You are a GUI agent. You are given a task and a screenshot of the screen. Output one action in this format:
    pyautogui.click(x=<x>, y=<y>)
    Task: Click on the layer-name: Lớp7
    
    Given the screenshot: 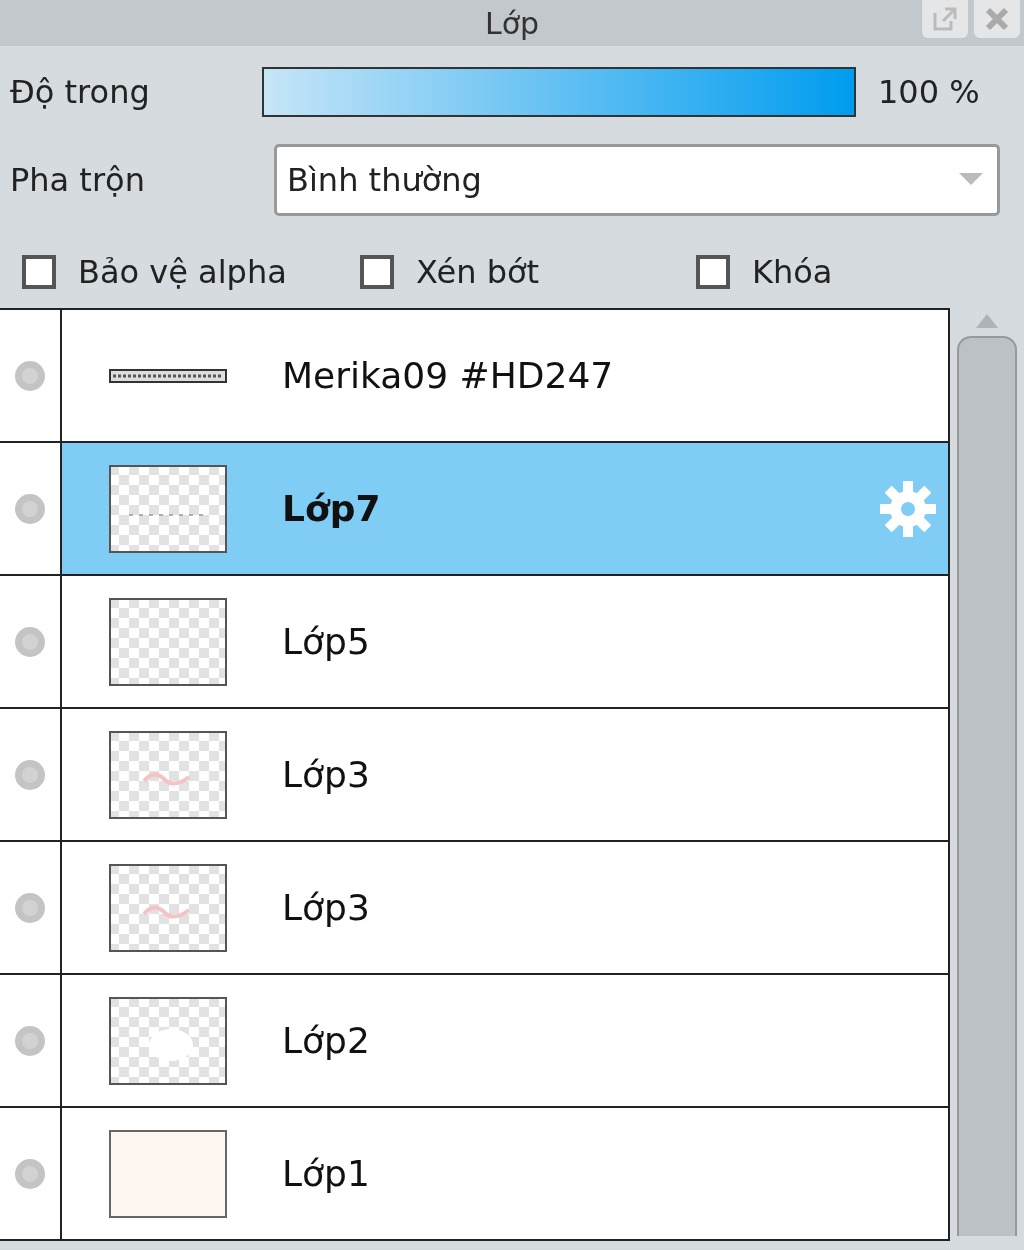 What is the action you would take?
    pyautogui.click(x=331, y=508)
    